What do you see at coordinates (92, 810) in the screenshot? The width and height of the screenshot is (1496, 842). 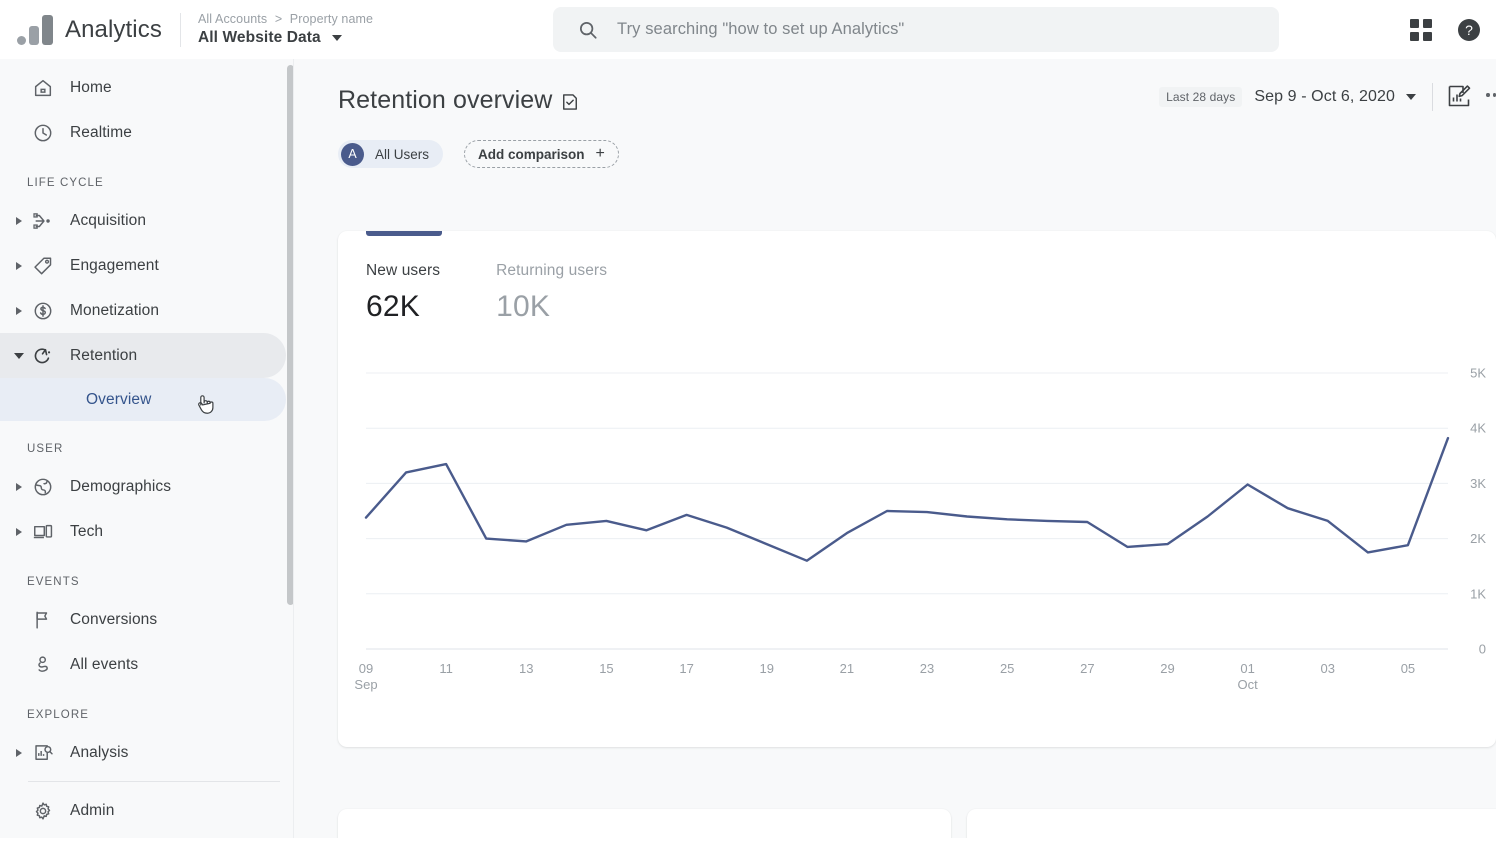 I see `sidebar-item-label: Admin` at bounding box center [92, 810].